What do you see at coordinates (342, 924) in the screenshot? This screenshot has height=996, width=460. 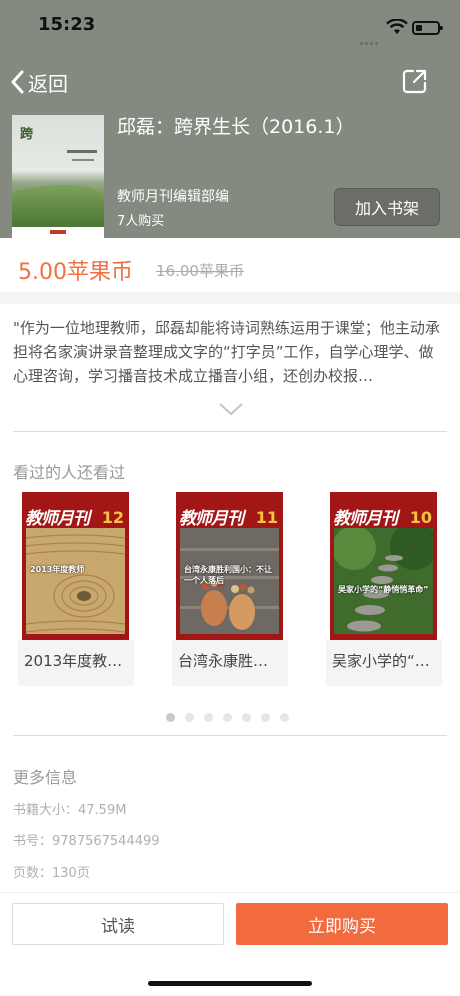 I see `buy-now-button: 立即购买` at bounding box center [342, 924].